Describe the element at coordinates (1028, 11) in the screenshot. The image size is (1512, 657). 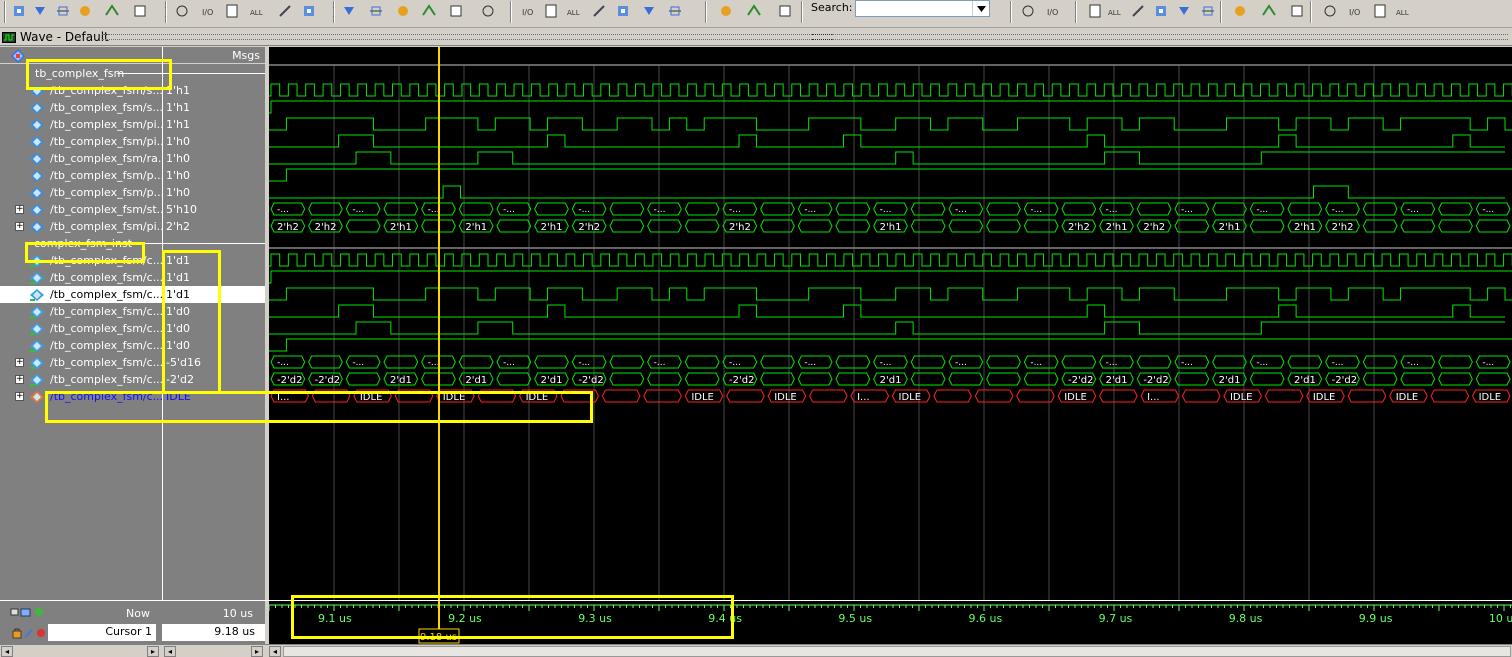
I see `zoom-in-icon` at that location.